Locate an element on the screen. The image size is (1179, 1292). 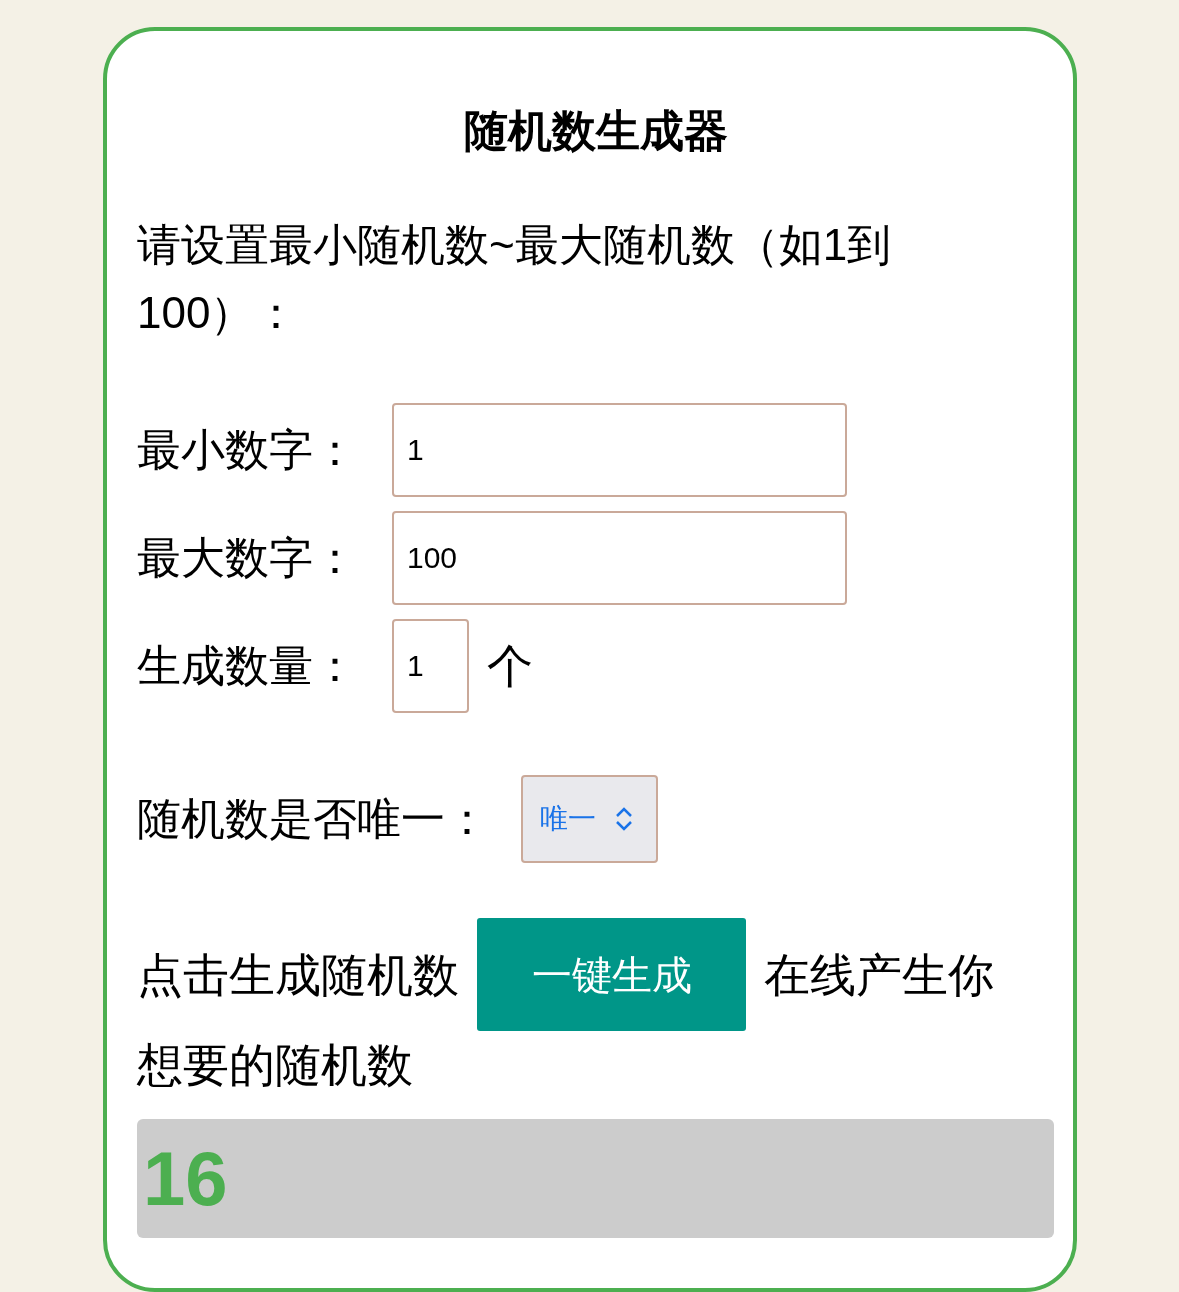
description-text: 想要的随机数 is located at coordinates (275, 1065).